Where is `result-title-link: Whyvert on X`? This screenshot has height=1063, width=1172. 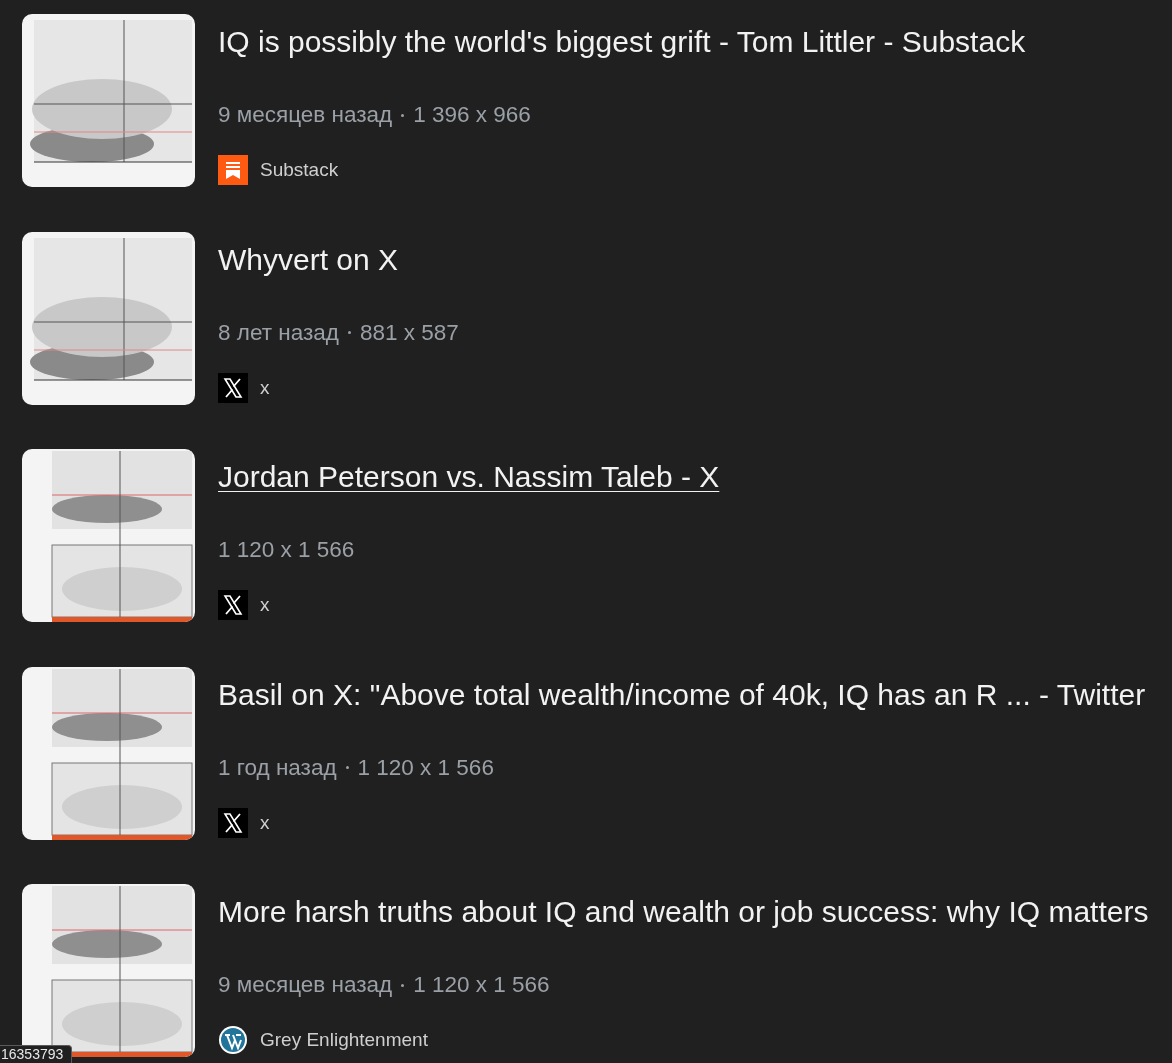
result-title-link: Whyvert on X is located at coordinates (308, 259).